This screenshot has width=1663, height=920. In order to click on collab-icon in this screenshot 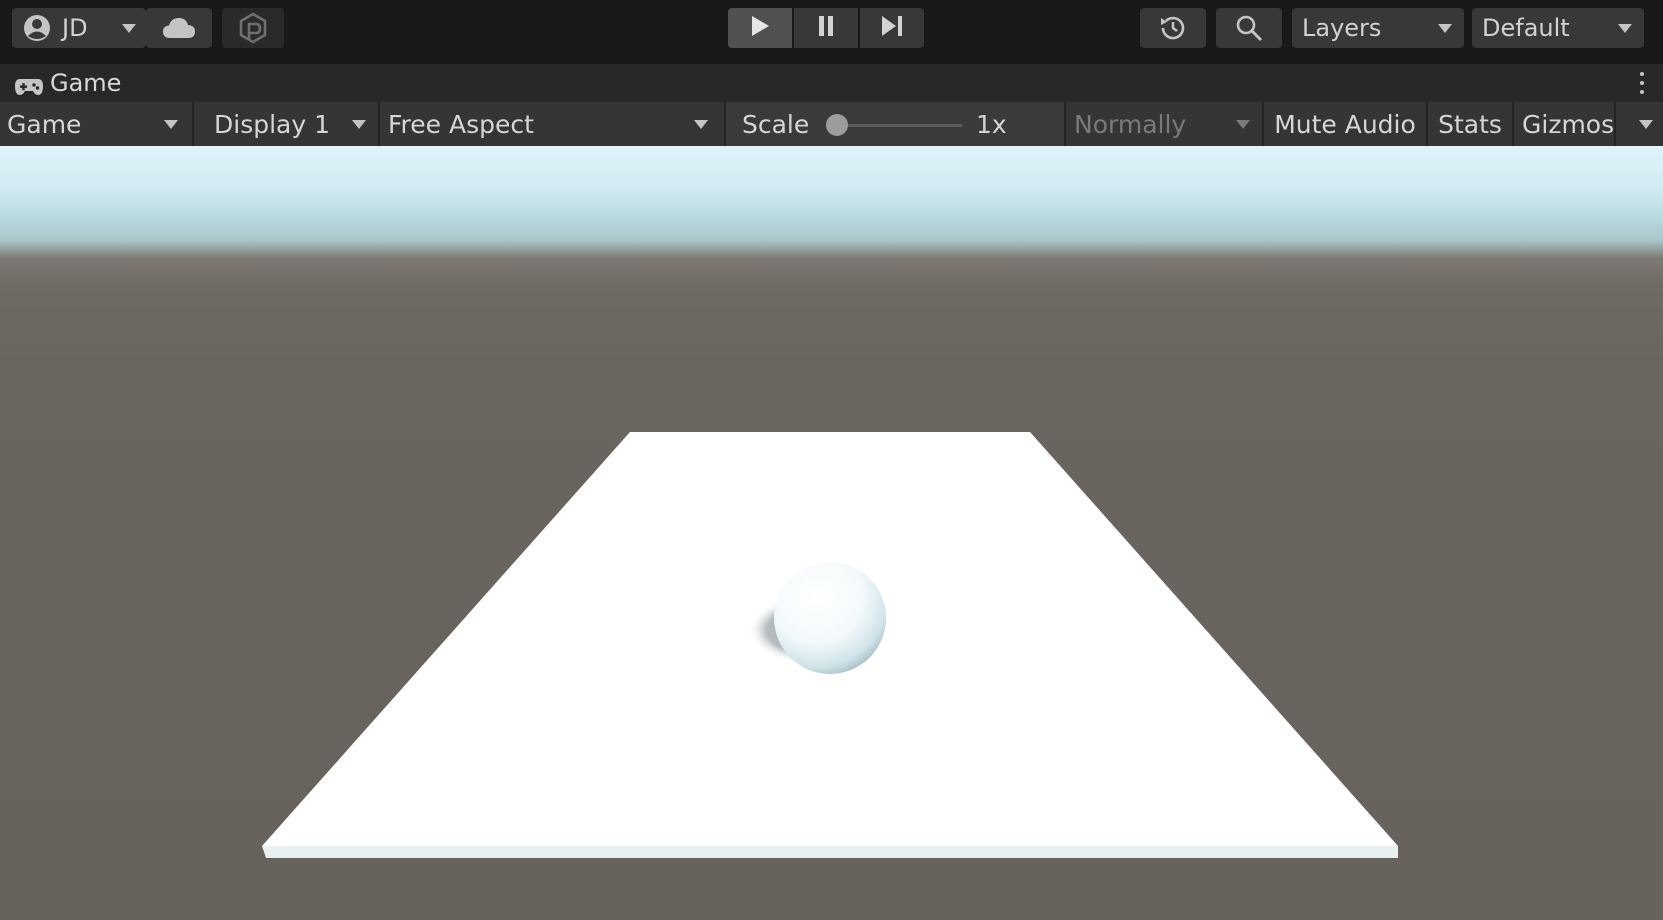, I will do `click(253, 28)`.